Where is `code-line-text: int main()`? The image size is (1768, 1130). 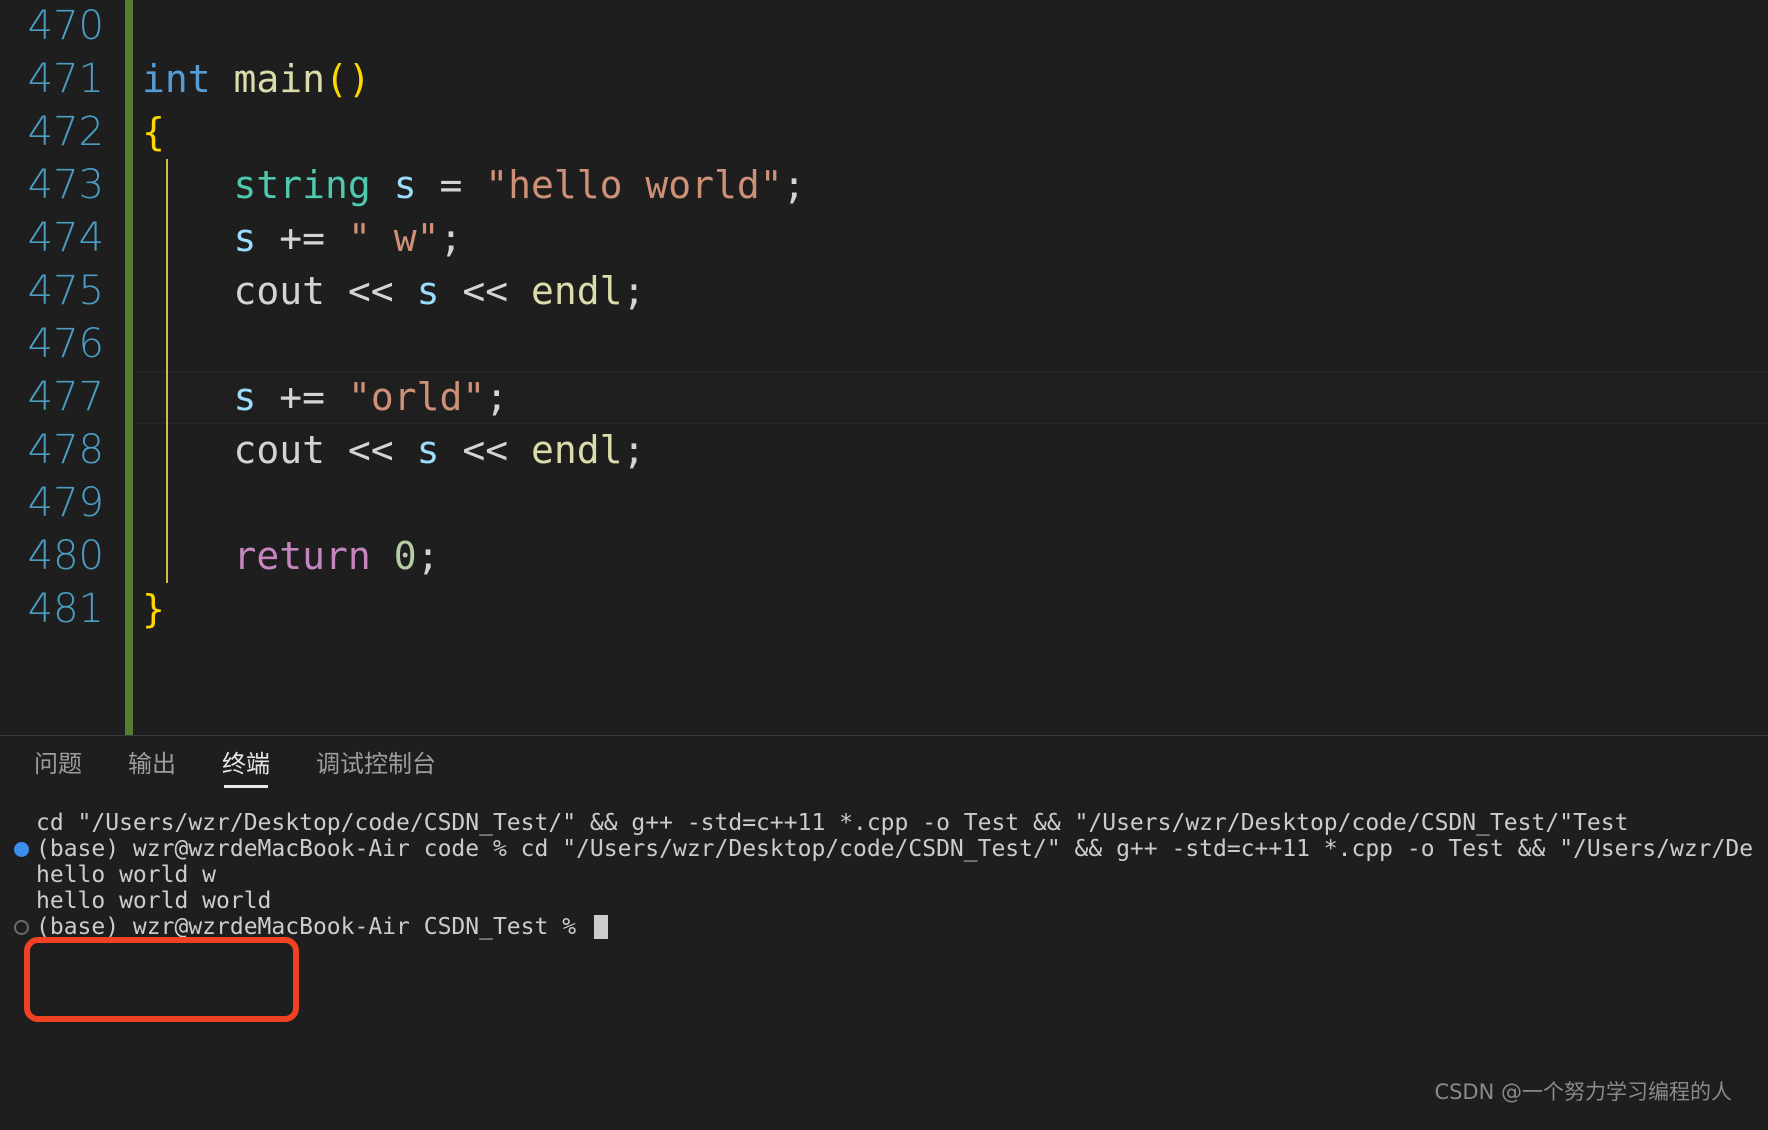
code-line-text: int main() is located at coordinates (256, 79).